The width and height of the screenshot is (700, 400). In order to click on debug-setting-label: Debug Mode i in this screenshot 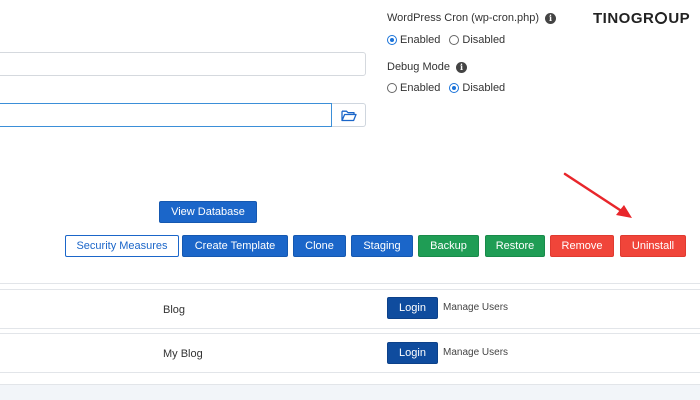, I will do `click(427, 67)`.